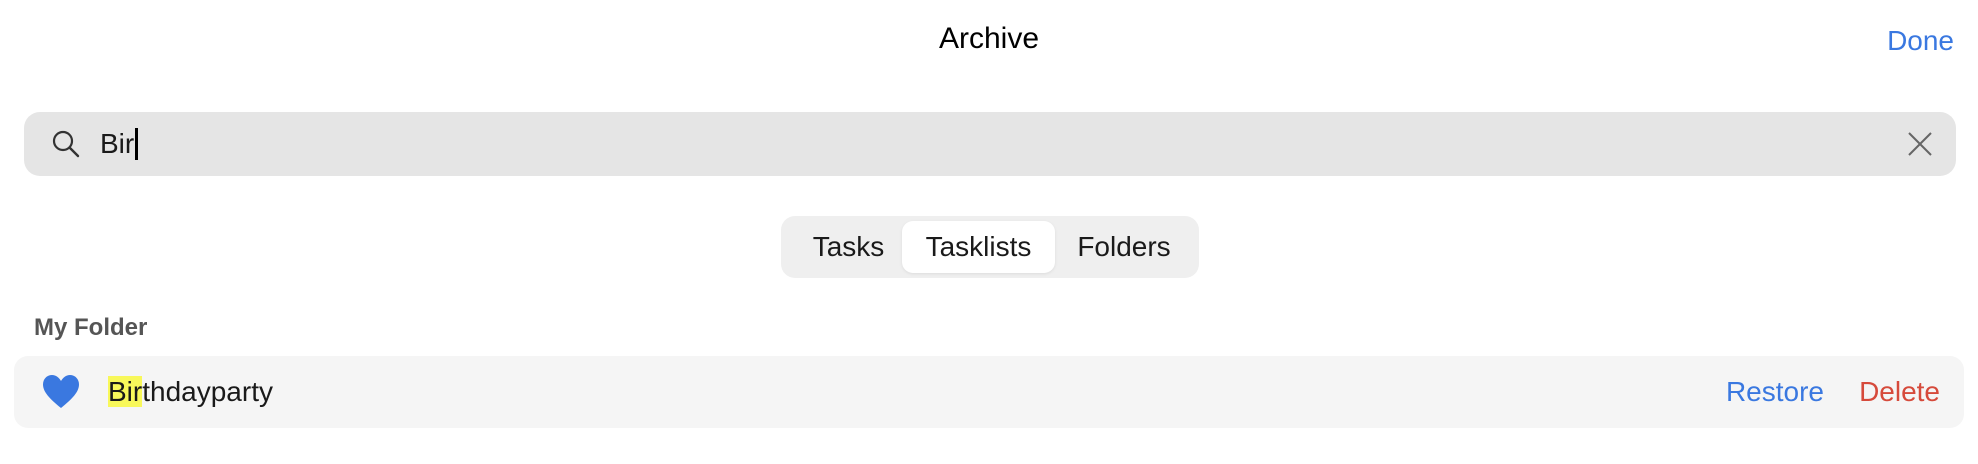 Image resolution: width=1978 pixels, height=464 pixels. I want to click on tasklist-title: Birthdayparty, so click(190, 392).